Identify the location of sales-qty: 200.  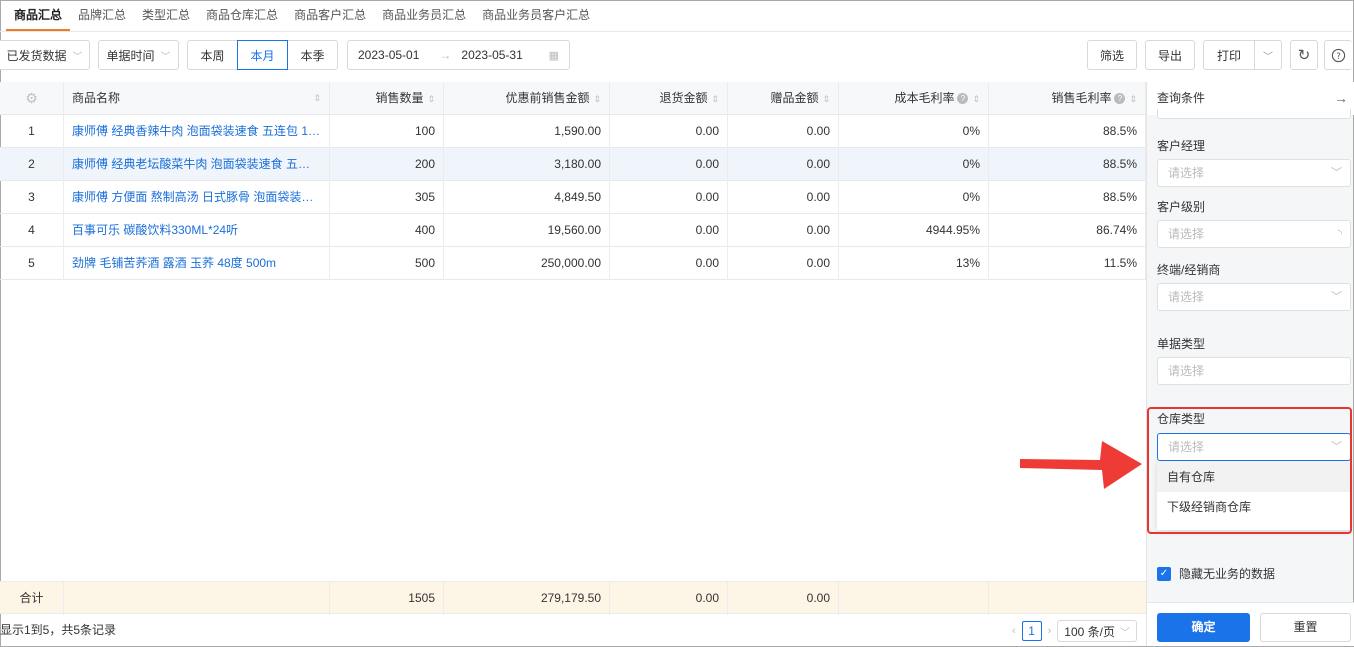
(387, 164).